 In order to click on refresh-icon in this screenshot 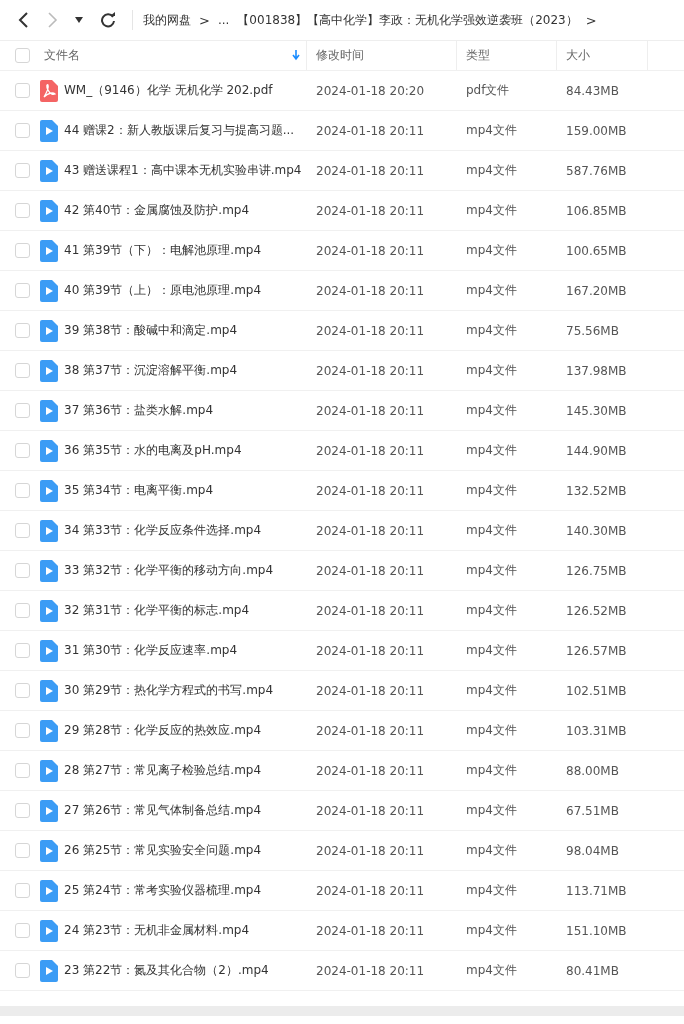, I will do `click(108, 20)`.